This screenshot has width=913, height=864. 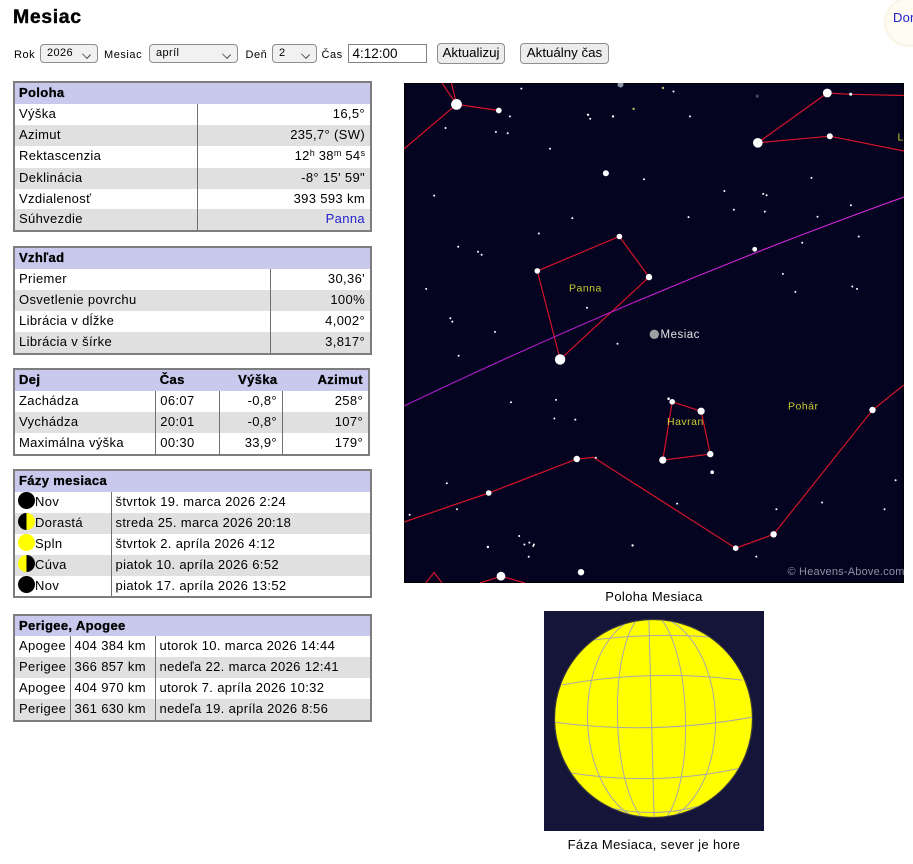 I want to click on svg-text: Lev, so click(x=901, y=138).